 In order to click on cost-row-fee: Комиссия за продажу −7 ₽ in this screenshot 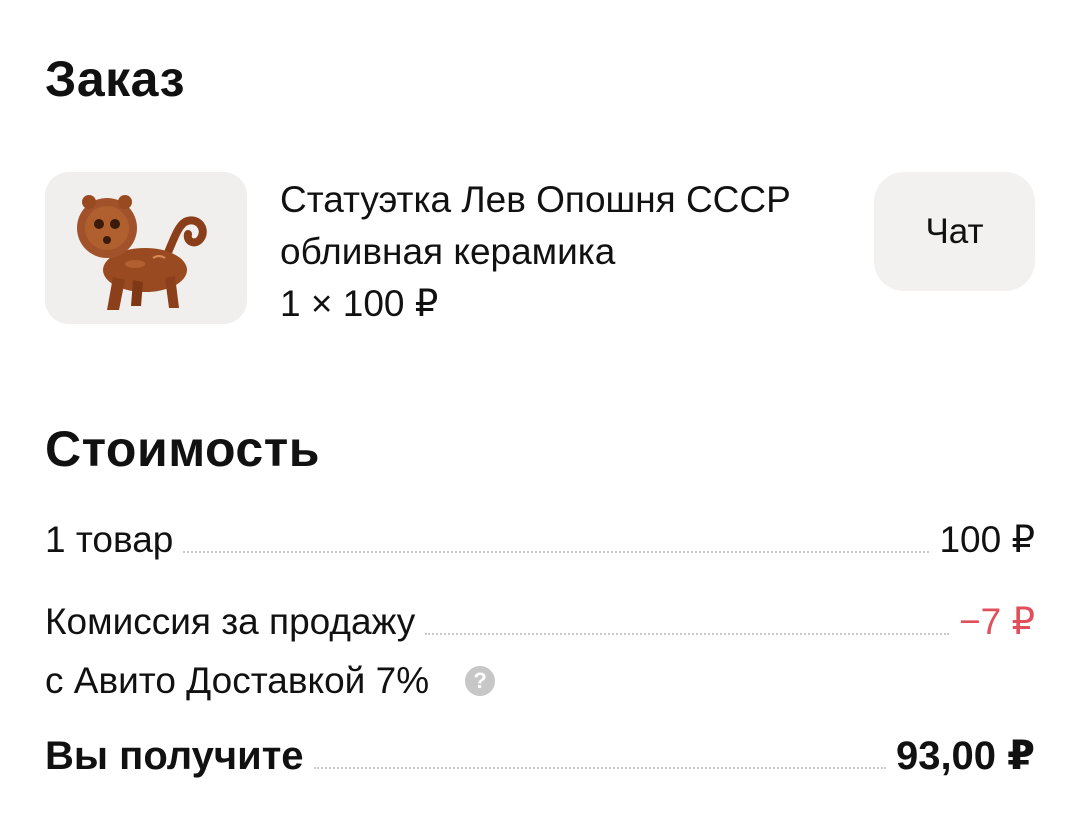, I will do `click(540, 621)`.